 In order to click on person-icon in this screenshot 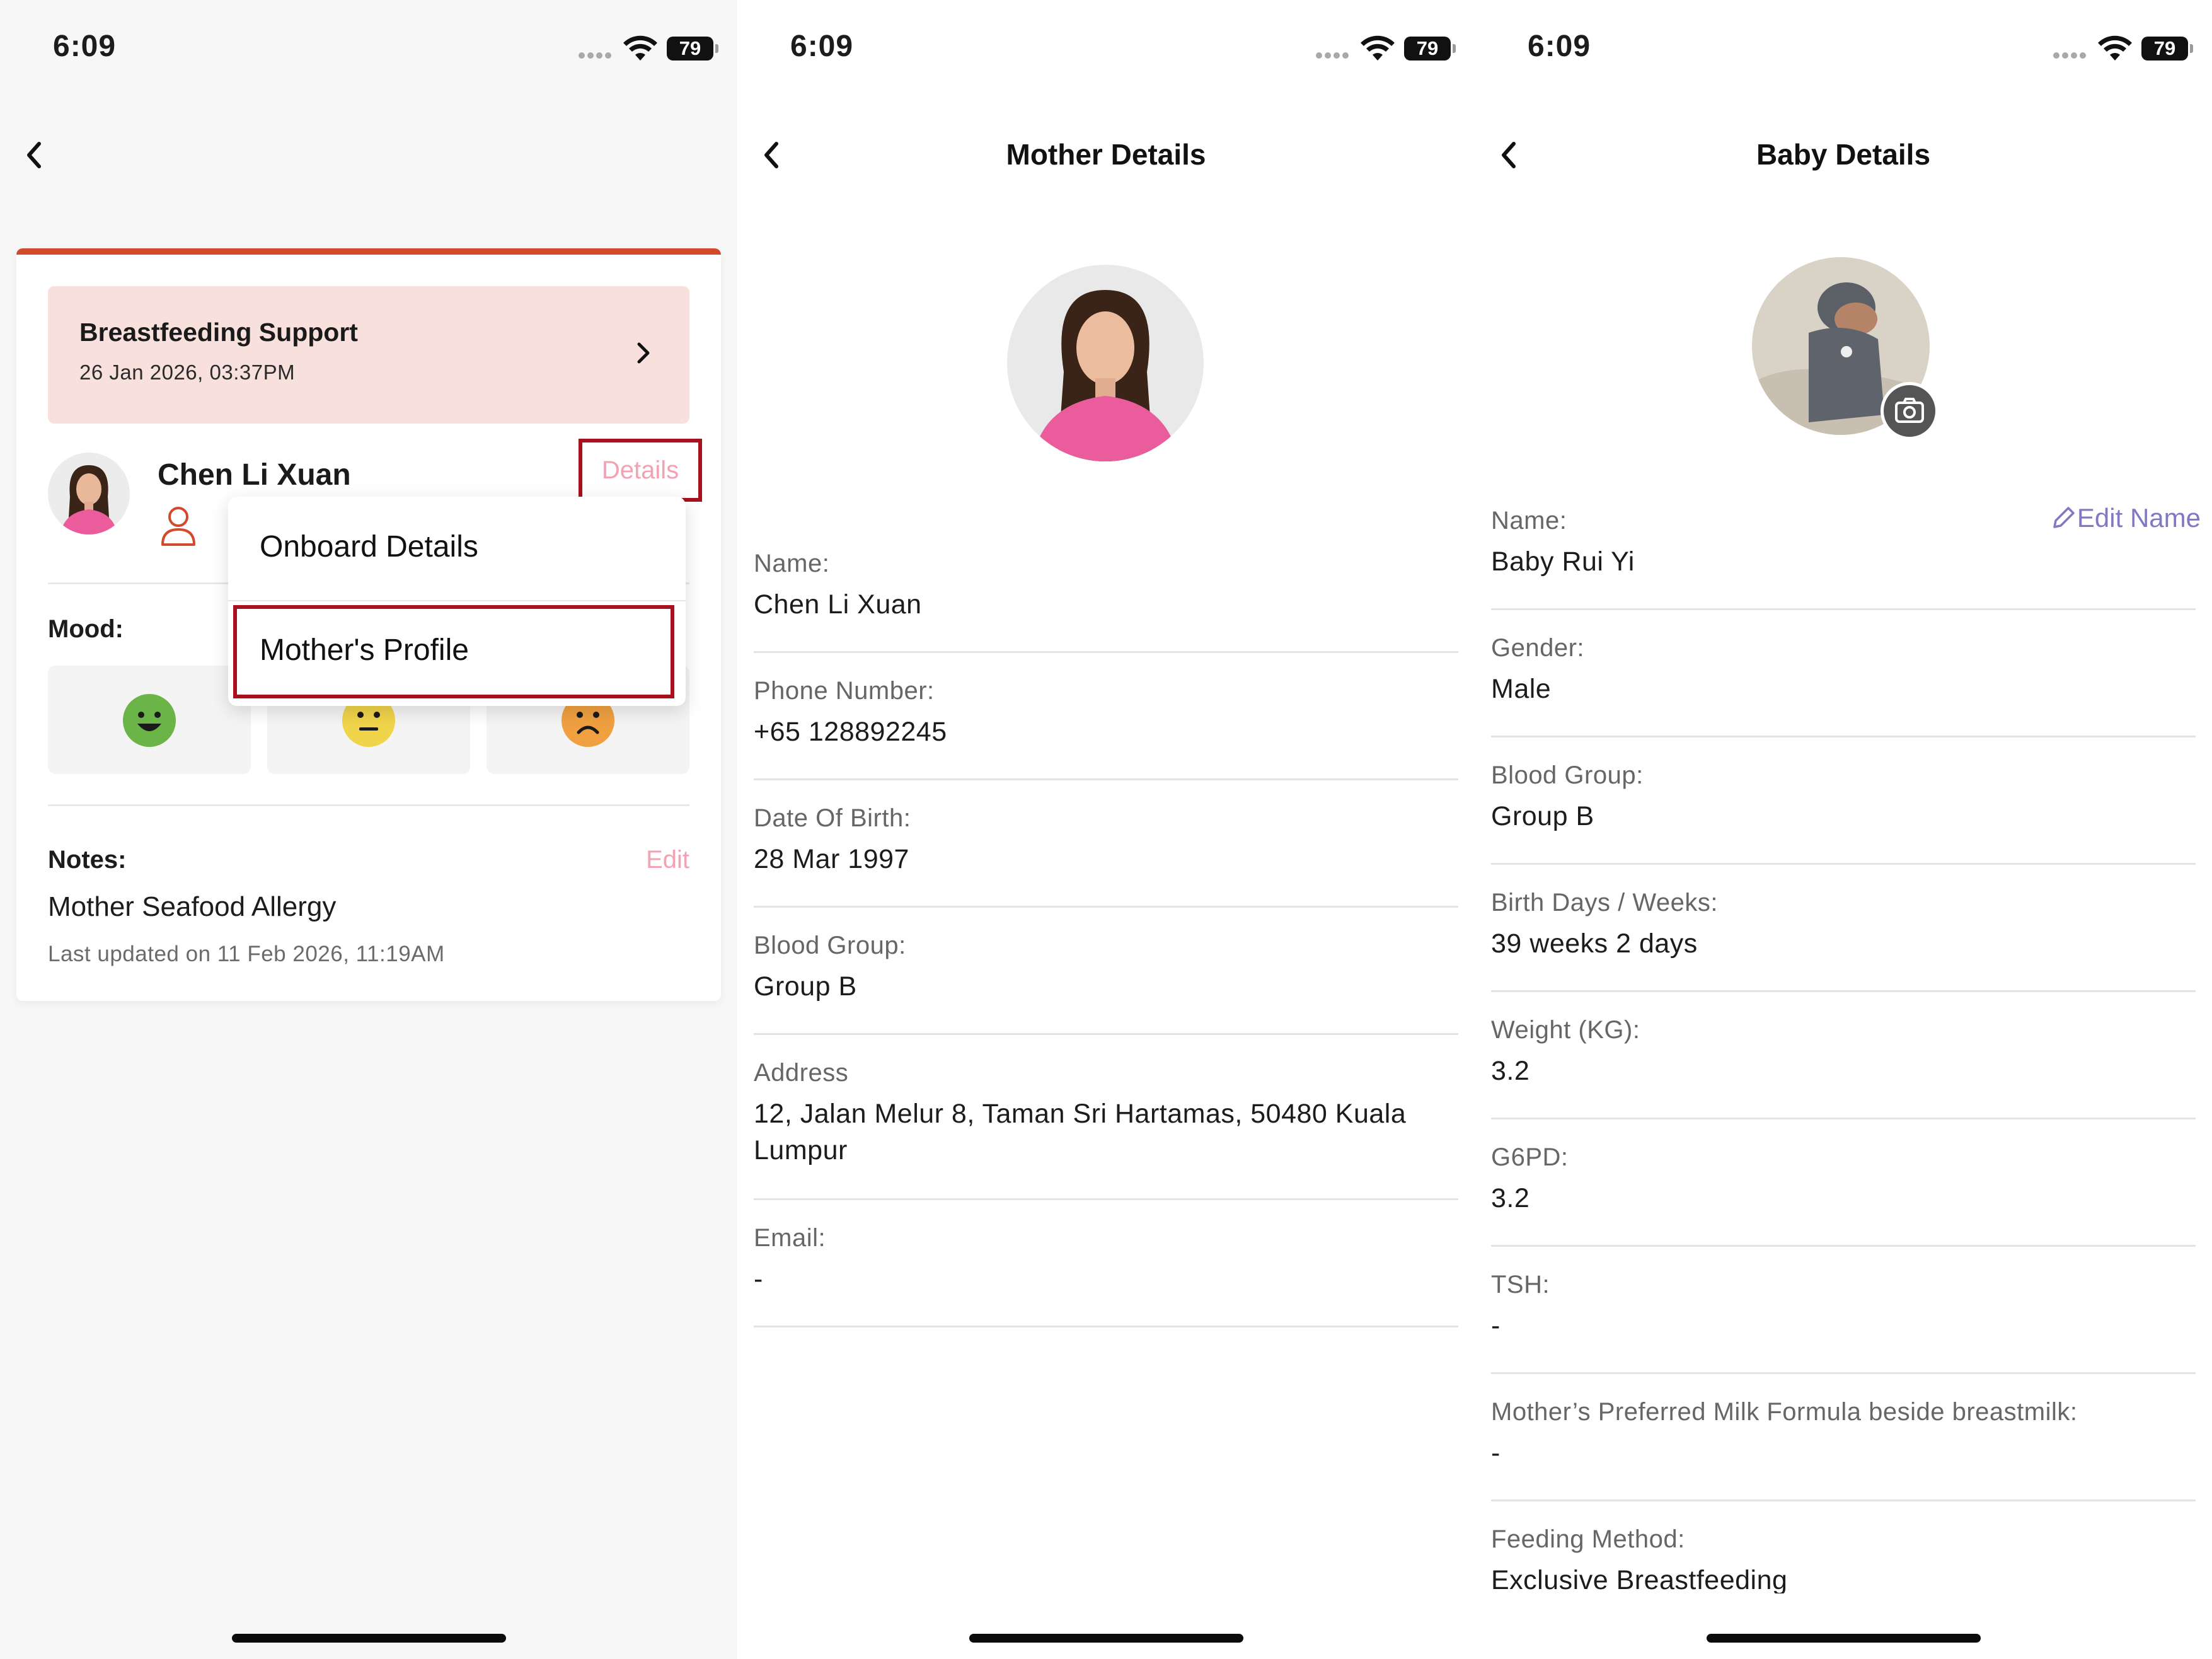, I will do `click(178, 526)`.